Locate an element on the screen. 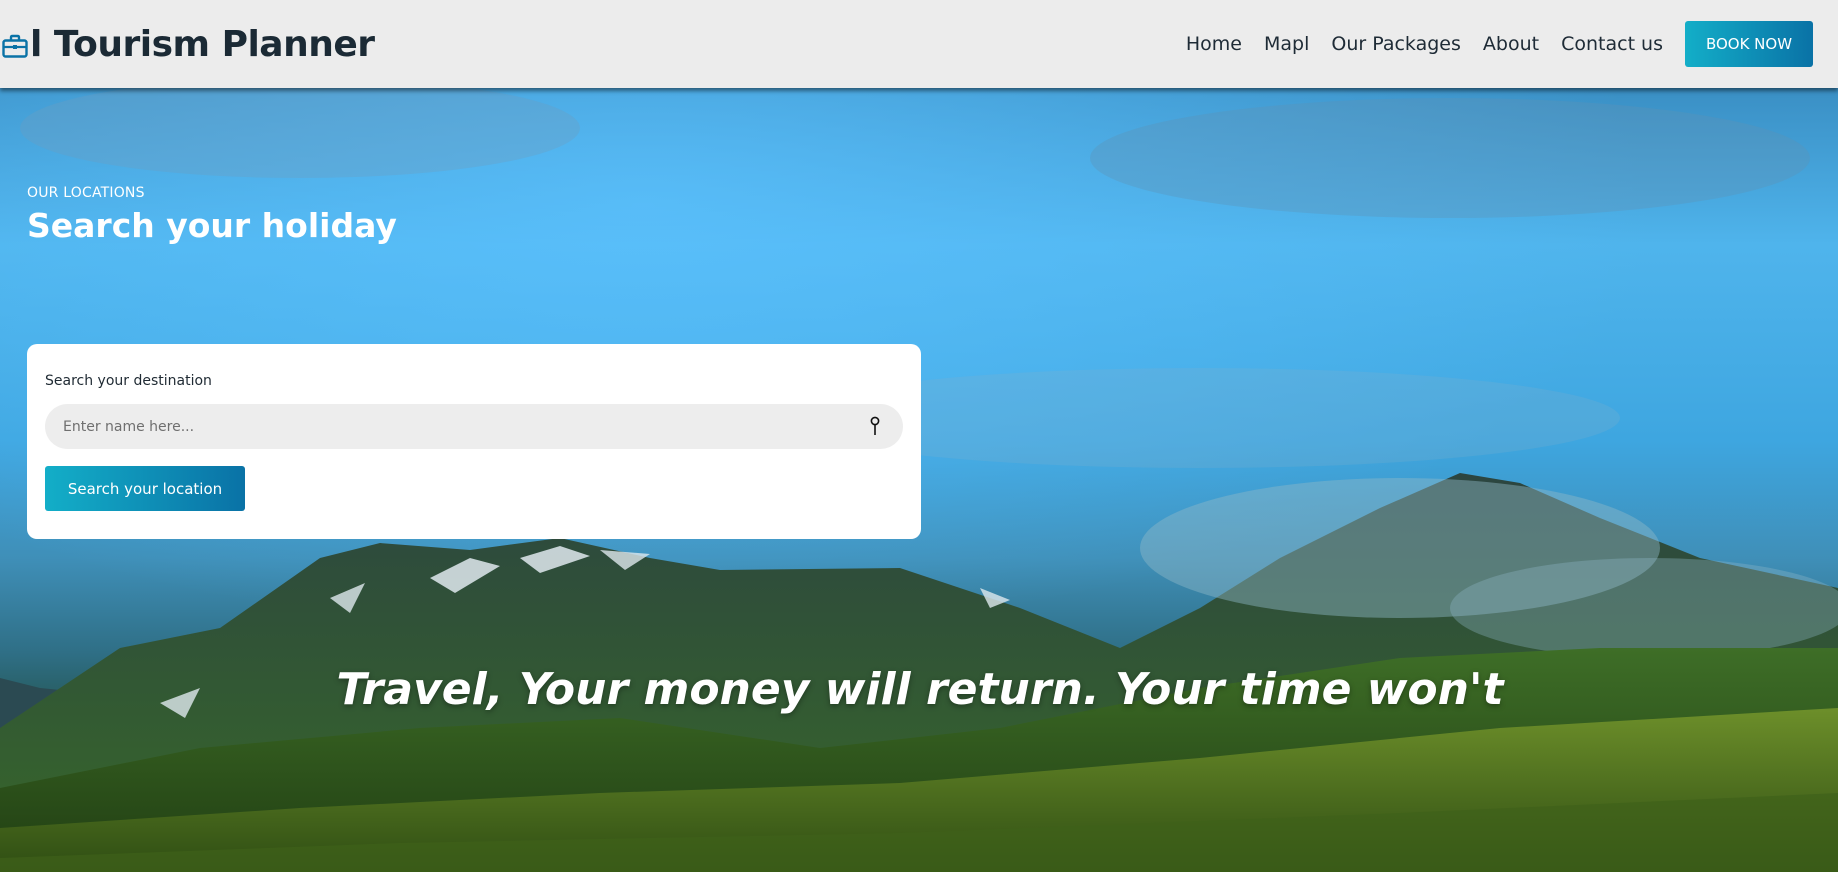 Image resolution: width=1838 pixels, height=872 pixels. search-field is located at coordinates (474, 426).